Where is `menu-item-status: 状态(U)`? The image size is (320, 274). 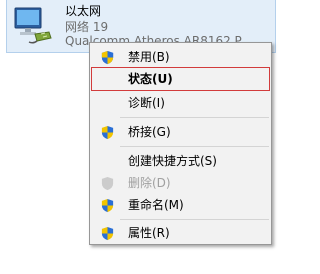 menu-item-status: 状态(U) is located at coordinates (180, 79).